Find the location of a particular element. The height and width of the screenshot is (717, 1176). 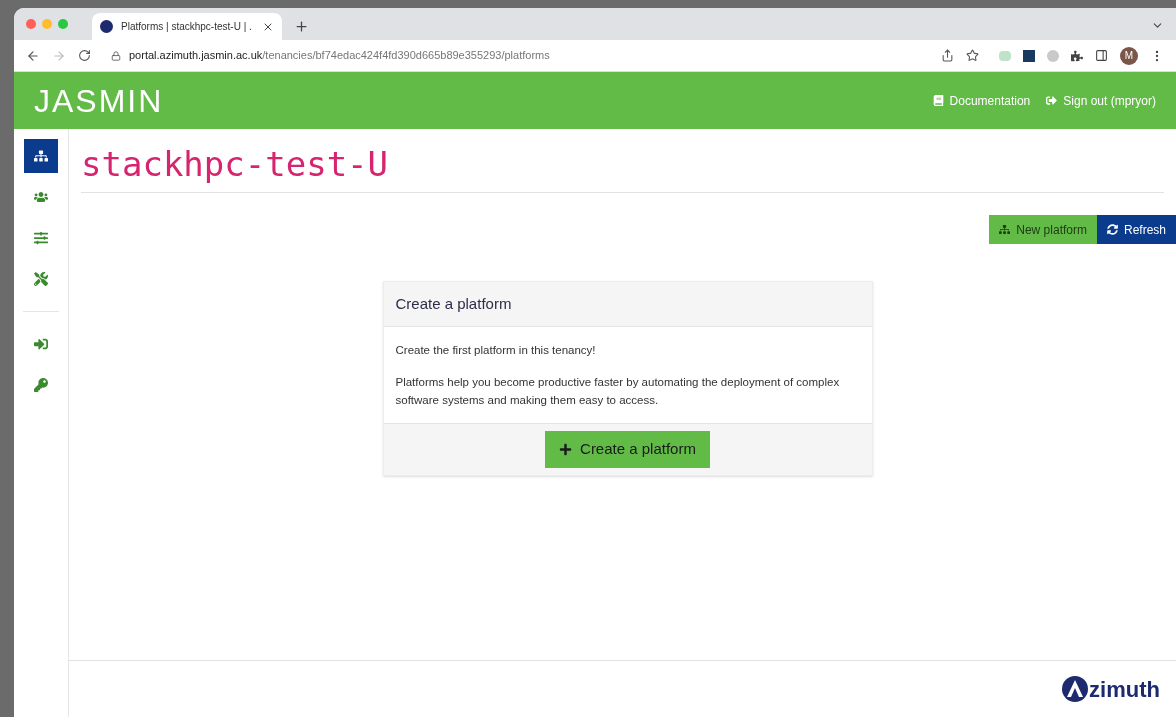

browser-tab: Platforms | stackhpc-test-U | . is located at coordinates (187, 26).